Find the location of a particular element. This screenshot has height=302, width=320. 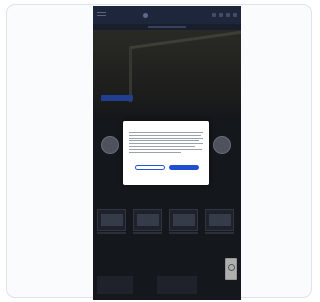

consent-body is located at coordinates (166, 143).